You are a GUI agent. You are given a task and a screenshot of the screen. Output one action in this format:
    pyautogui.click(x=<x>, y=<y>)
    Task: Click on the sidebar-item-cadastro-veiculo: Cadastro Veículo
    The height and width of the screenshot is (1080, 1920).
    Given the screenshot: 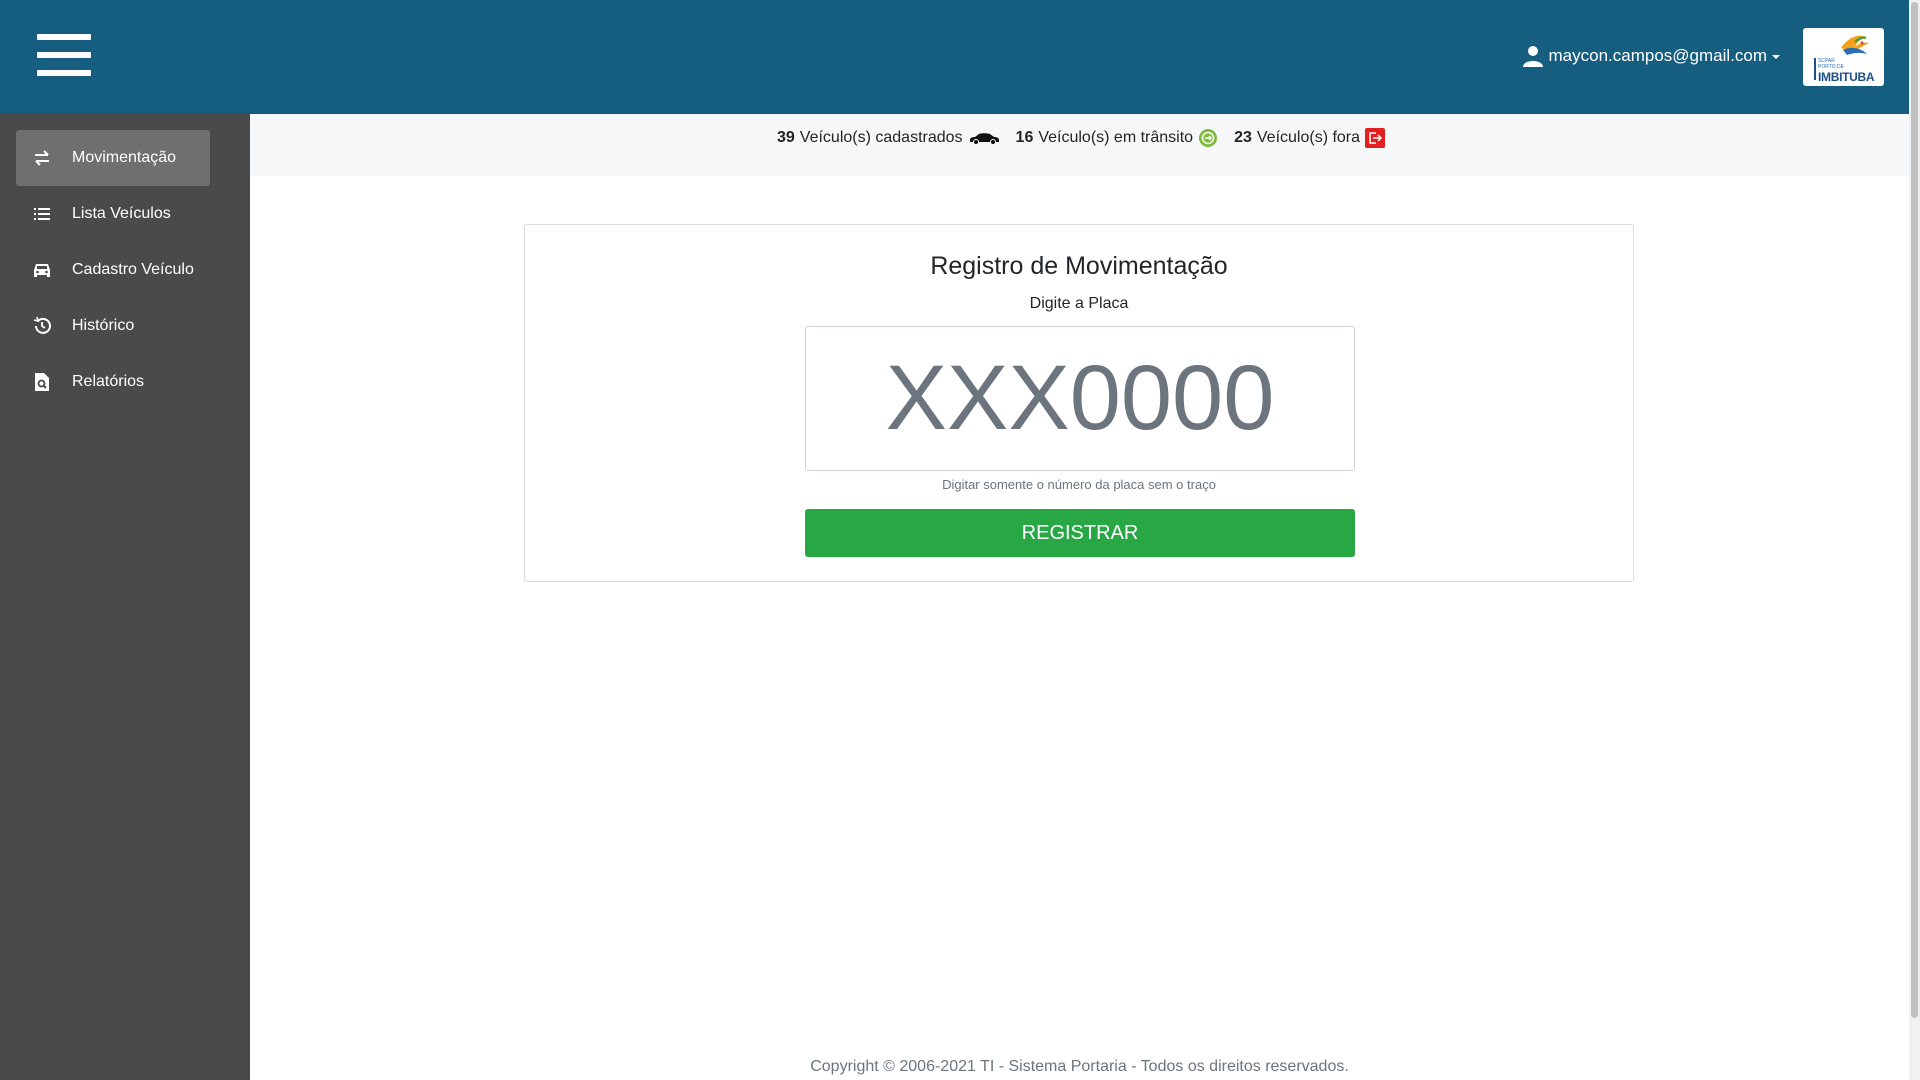 What is the action you would take?
    pyautogui.click(x=113, y=270)
    